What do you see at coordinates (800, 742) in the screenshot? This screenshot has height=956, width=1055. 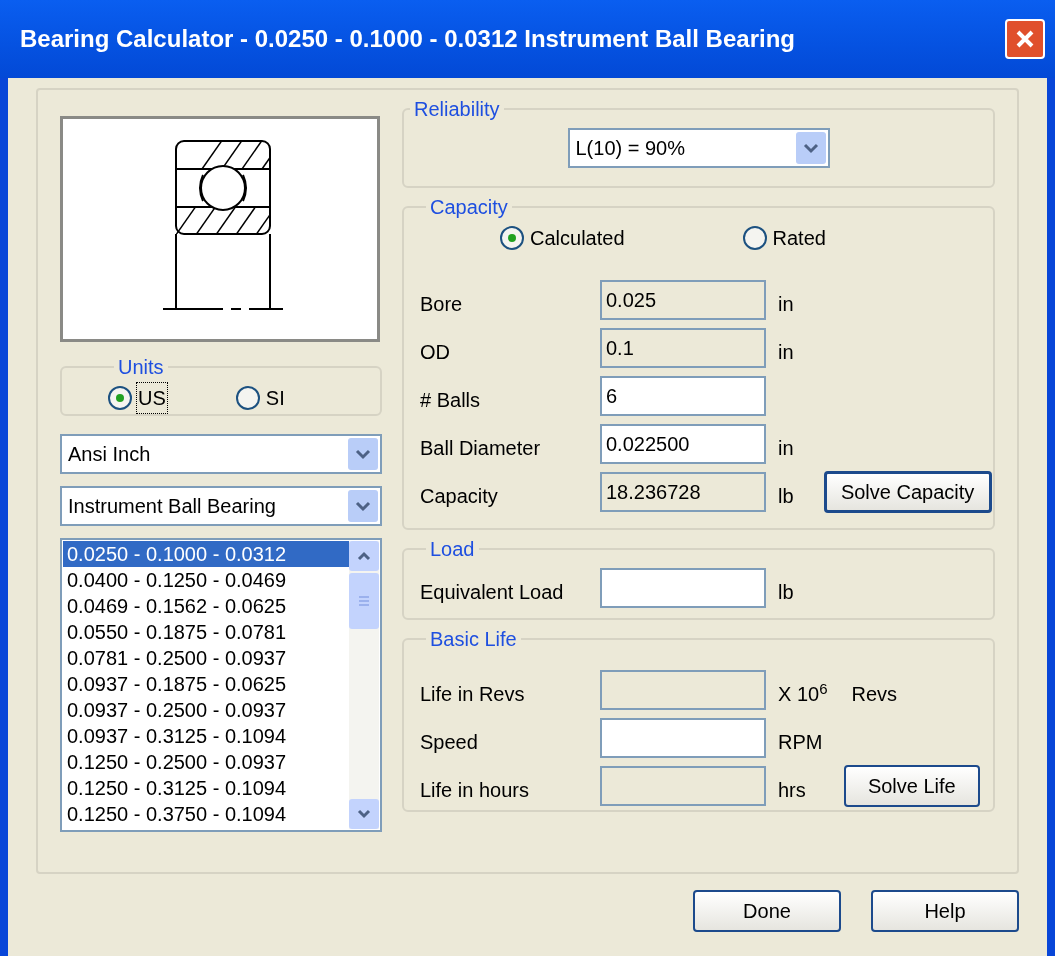 I see `unit-label: RPM` at bounding box center [800, 742].